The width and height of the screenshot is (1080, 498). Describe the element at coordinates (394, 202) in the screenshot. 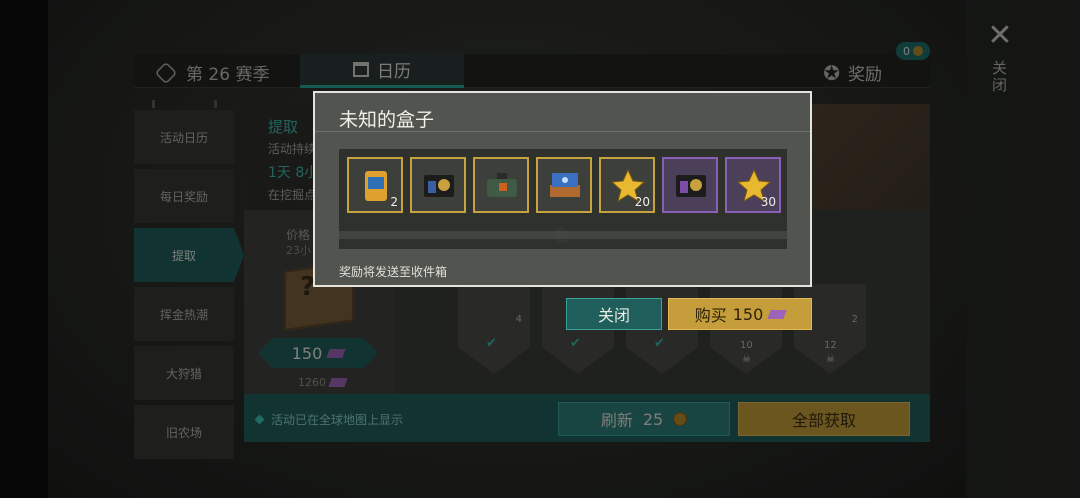

I see `item-count: 2` at that location.